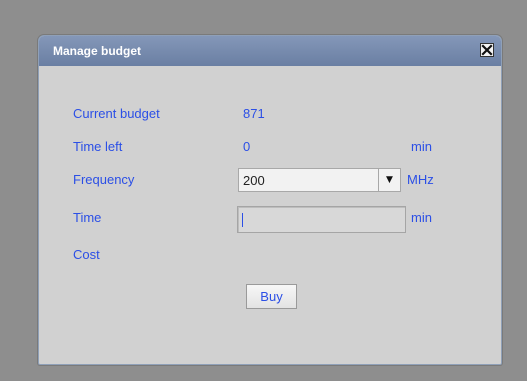 This screenshot has width=527, height=381. I want to click on close-icon, so click(487, 50).